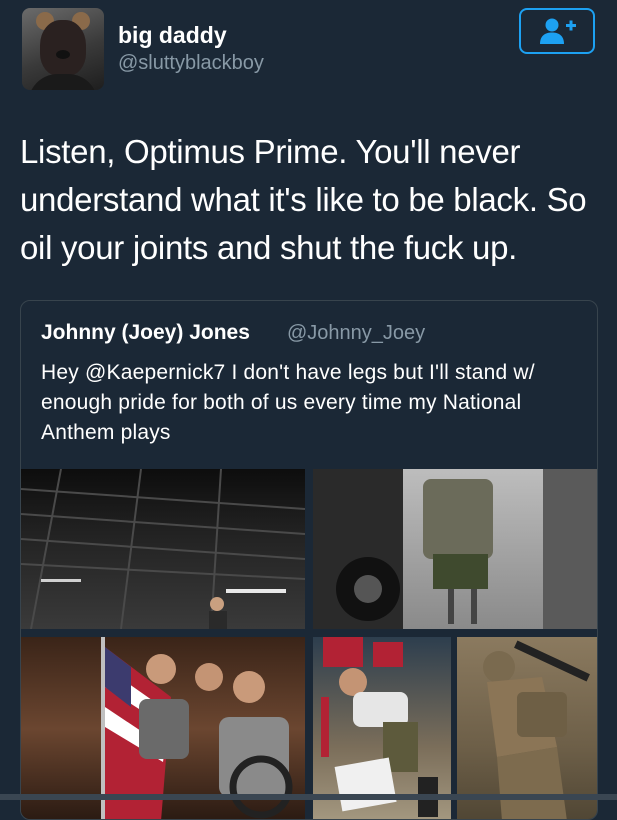  Describe the element at coordinates (163, 728) in the screenshot. I see `photo-men-with-flag` at that location.